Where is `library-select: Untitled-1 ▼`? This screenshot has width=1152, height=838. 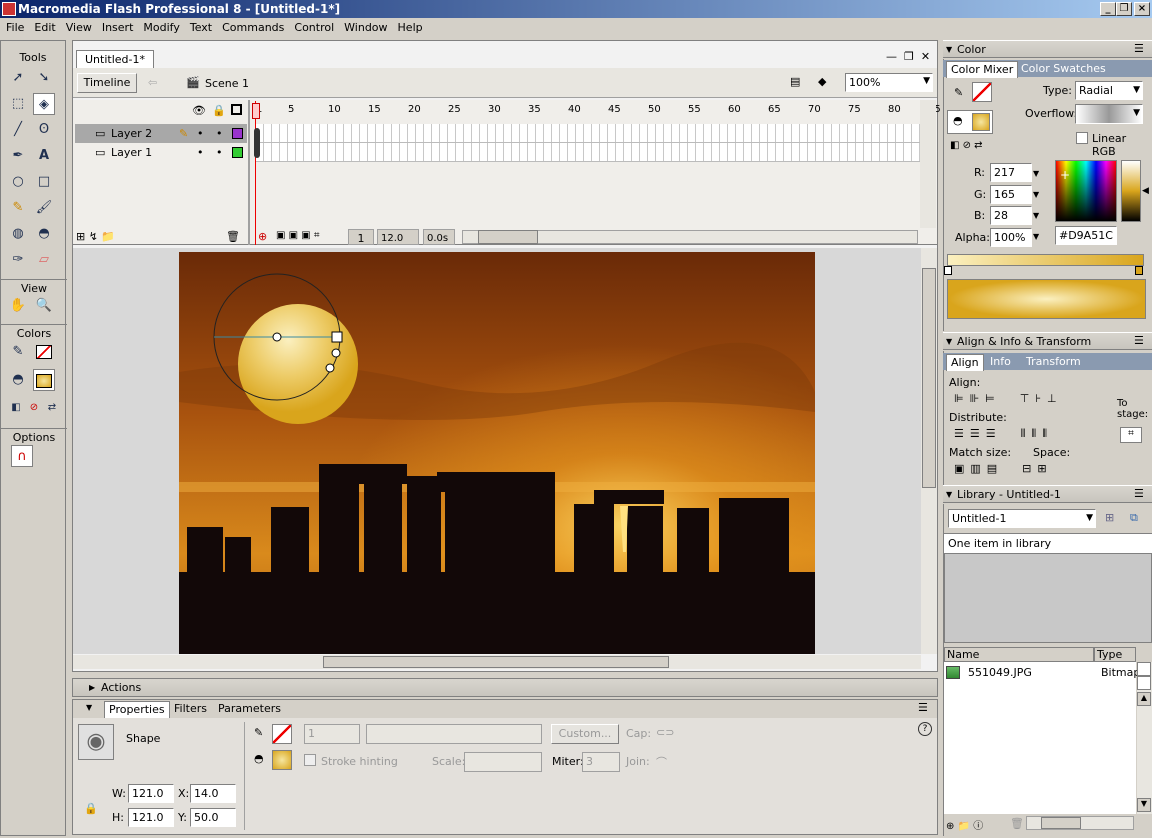 library-select: Untitled-1 ▼ is located at coordinates (1022, 518).